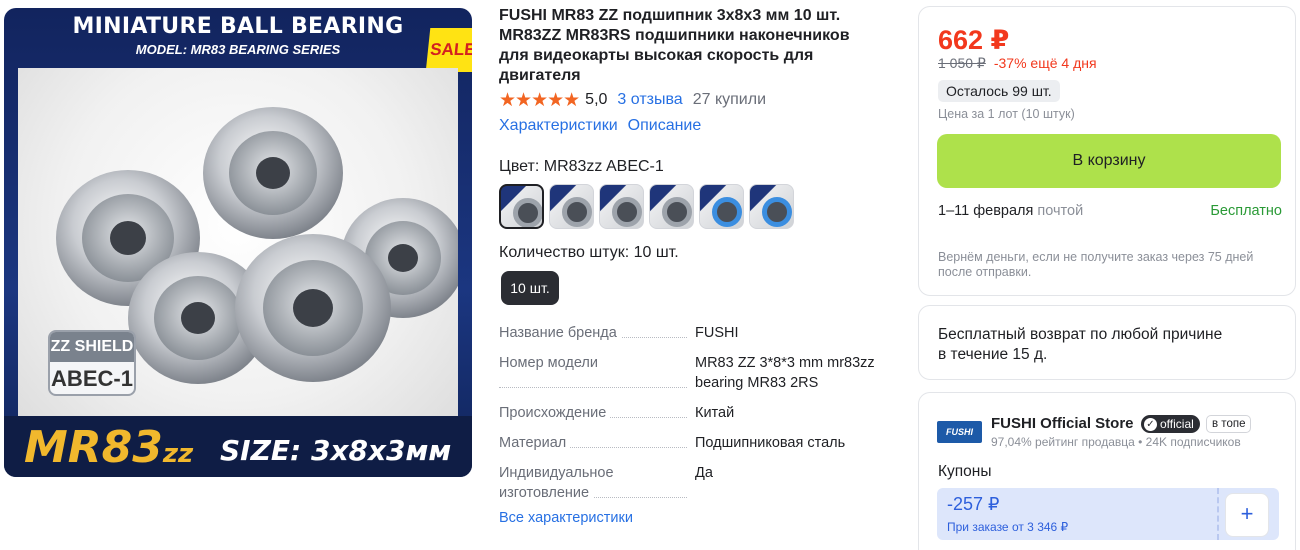 The image size is (1300, 550). Describe the element at coordinates (1078, 514) in the screenshot. I see `coupon-card: -257 ₽ При заказе от 3 346 ₽` at that location.